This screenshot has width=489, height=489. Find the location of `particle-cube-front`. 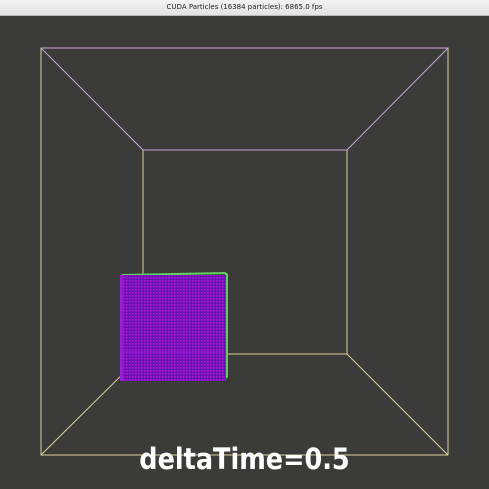

particle-cube-front is located at coordinates (173, 328).